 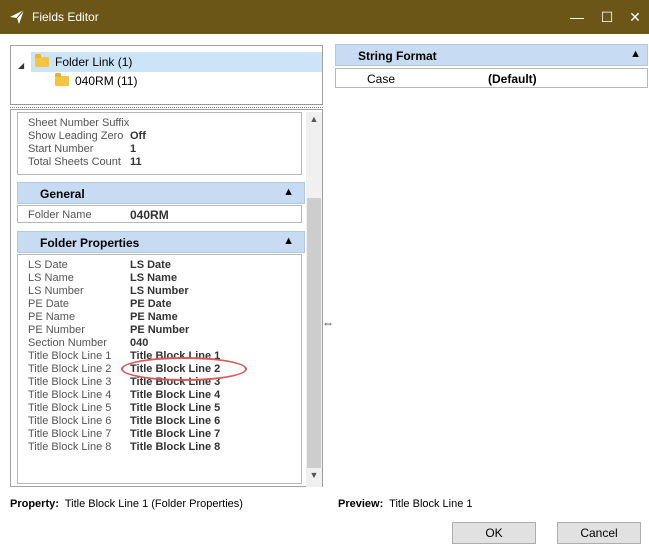 What do you see at coordinates (106, 81) in the screenshot?
I see `tree-item-label: 040RM (11)` at bounding box center [106, 81].